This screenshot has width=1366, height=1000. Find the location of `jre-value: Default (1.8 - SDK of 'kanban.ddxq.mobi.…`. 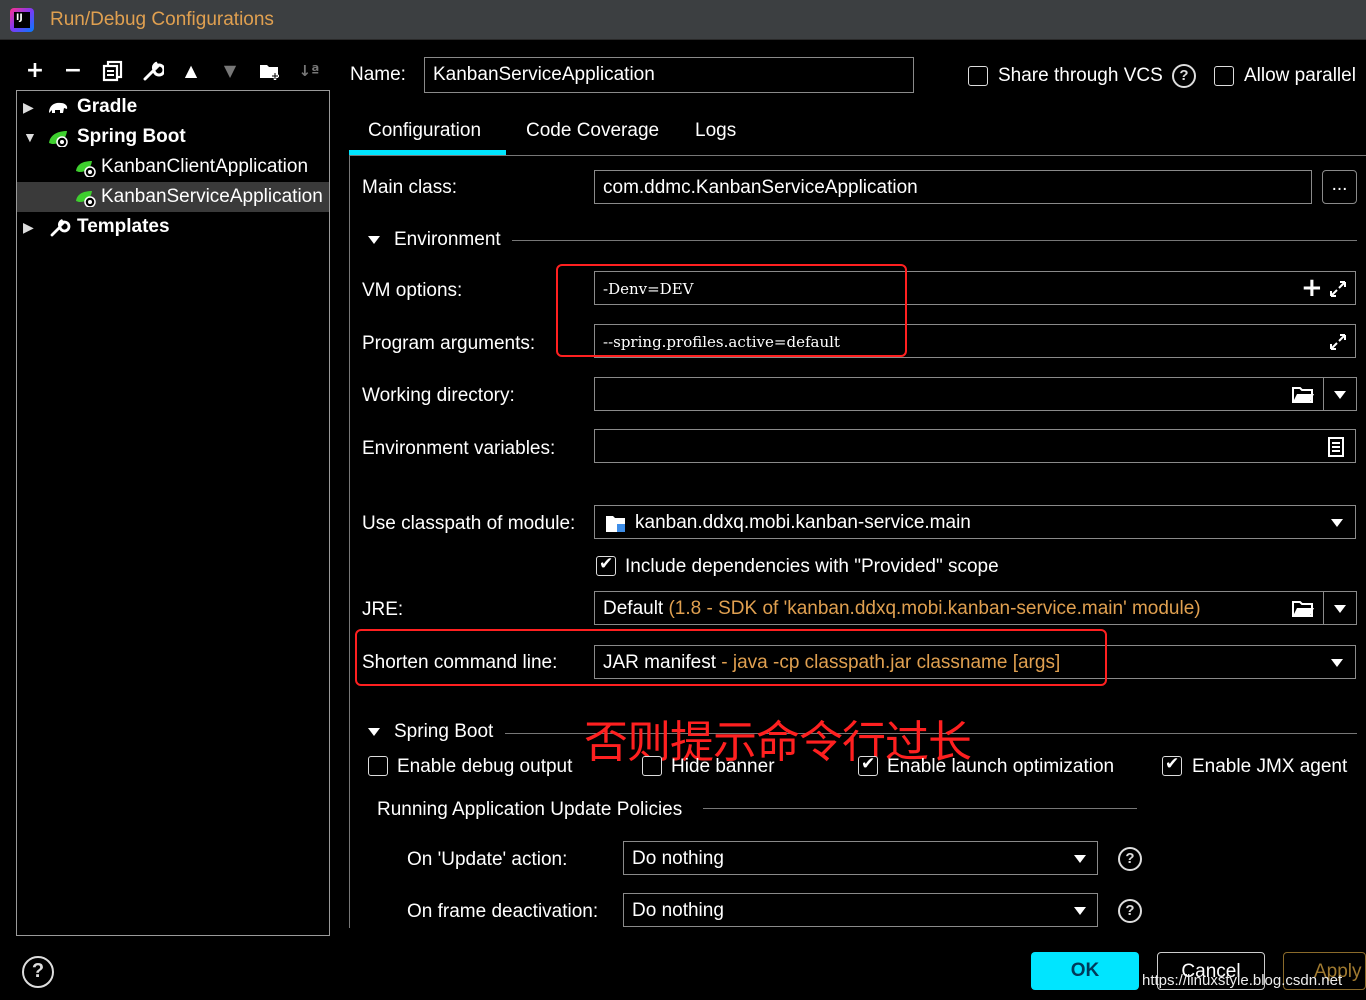

jre-value: Default (1.8 - SDK of 'kanban.ddxq.mobi.… is located at coordinates (902, 609).